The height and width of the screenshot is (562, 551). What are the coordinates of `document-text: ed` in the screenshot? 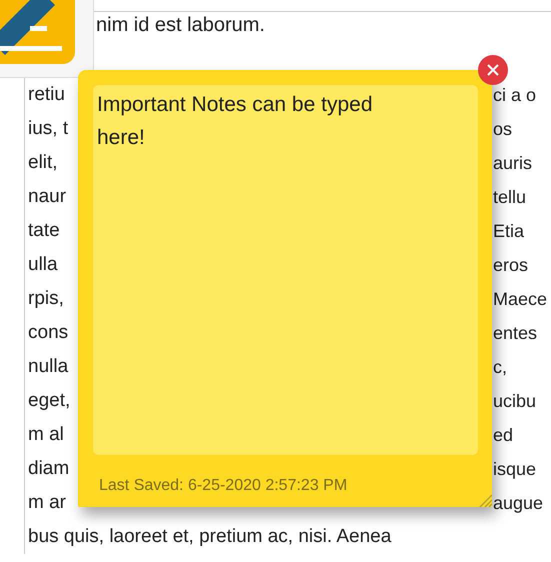 It's located at (503, 435).